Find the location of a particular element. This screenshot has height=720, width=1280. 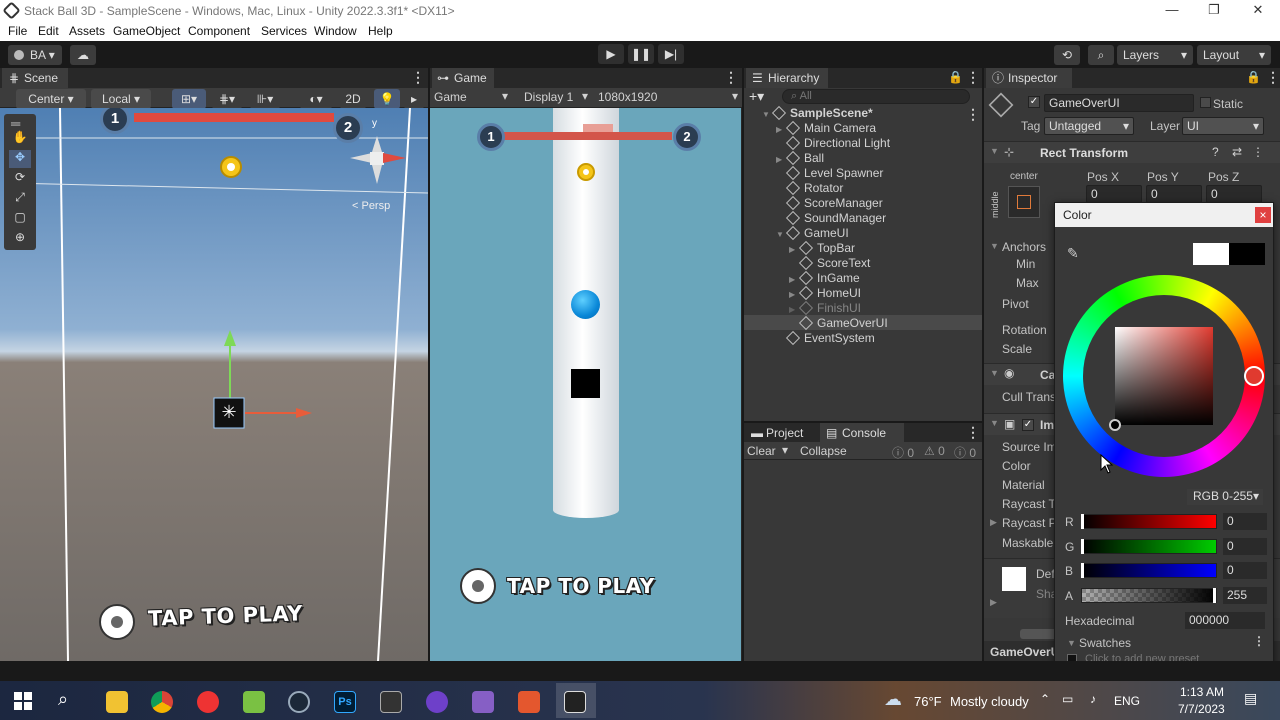

layout-dropdown: Layout ▾ is located at coordinates (1234, 55).